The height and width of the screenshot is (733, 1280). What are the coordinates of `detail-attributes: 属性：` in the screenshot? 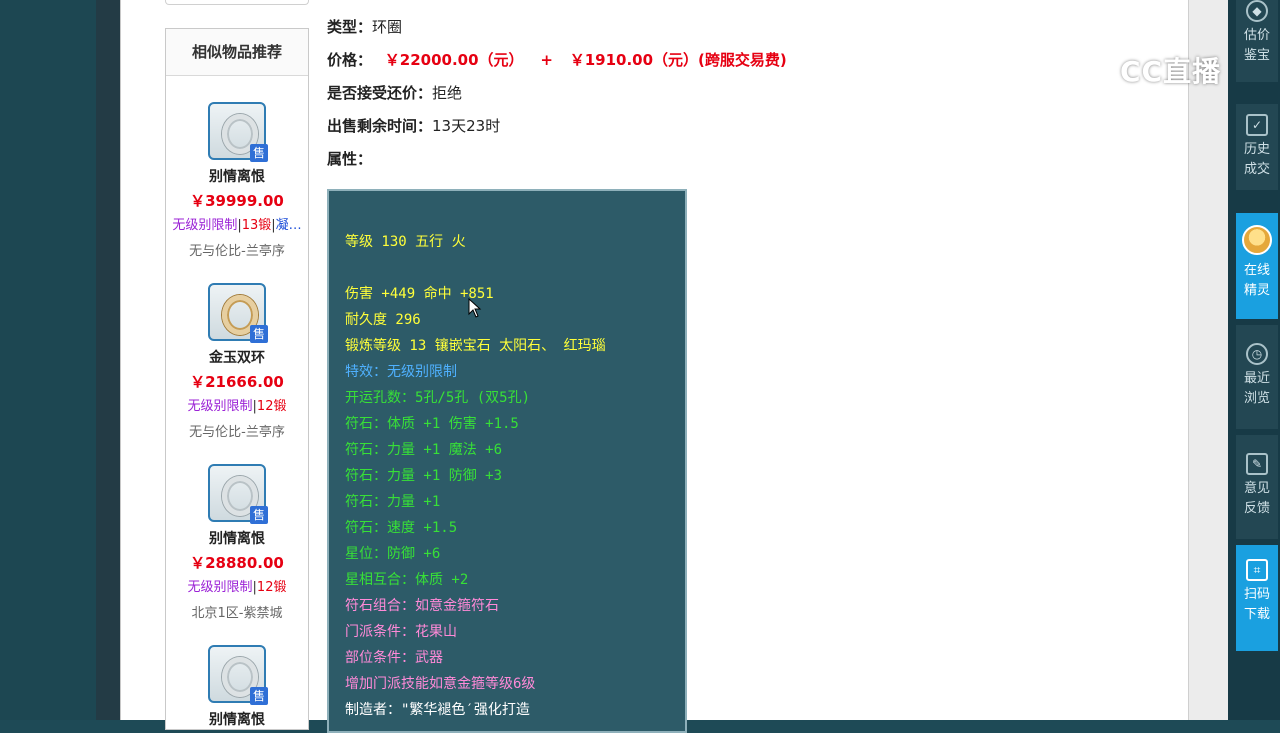 It's located at (349, 158).